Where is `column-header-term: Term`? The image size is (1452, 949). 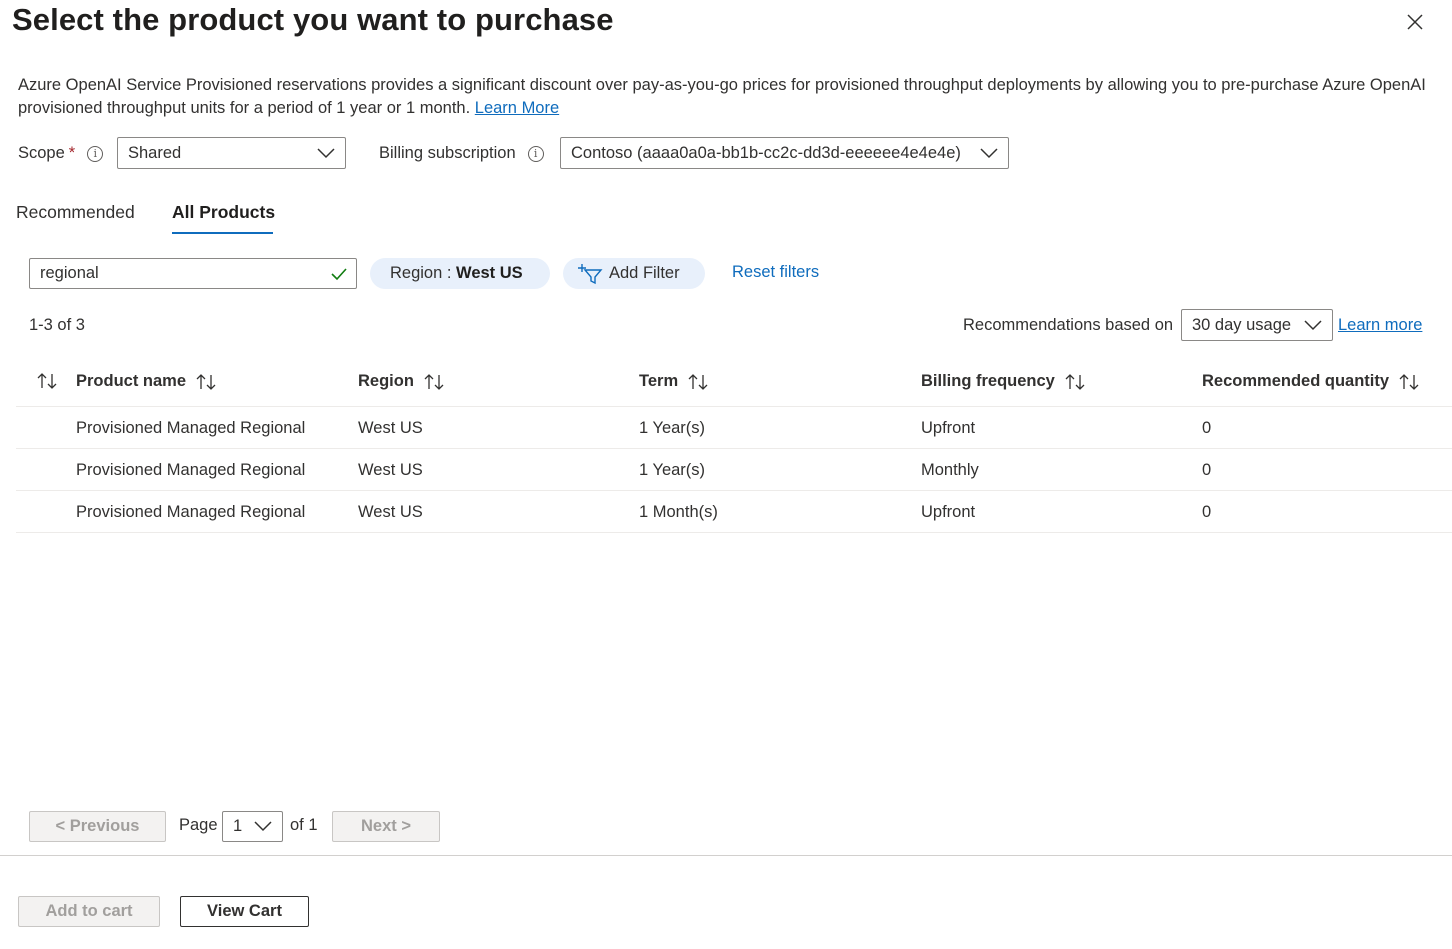 column-header-term: Term is located at coordinates (674, 381).